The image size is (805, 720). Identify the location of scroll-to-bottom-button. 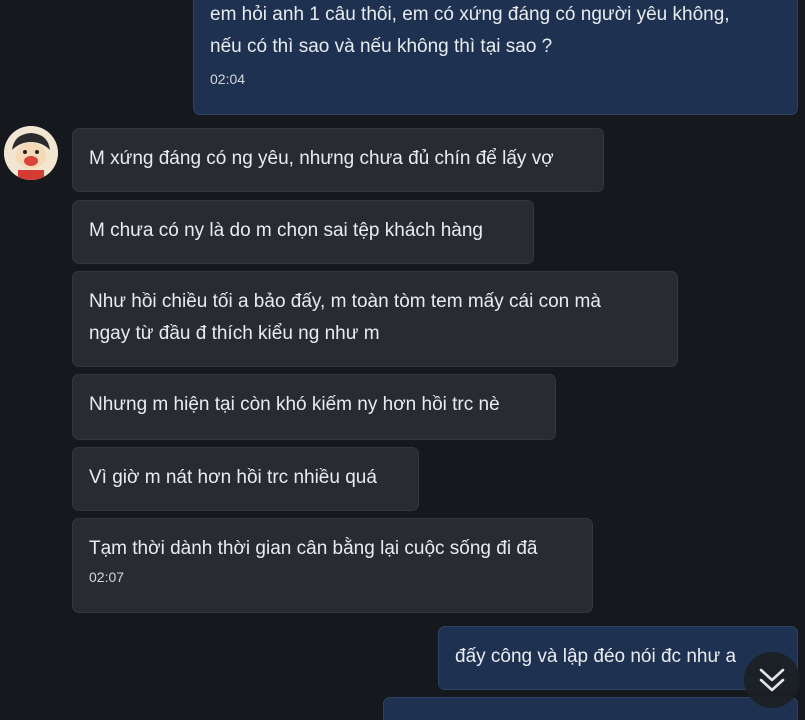
(772, 680).